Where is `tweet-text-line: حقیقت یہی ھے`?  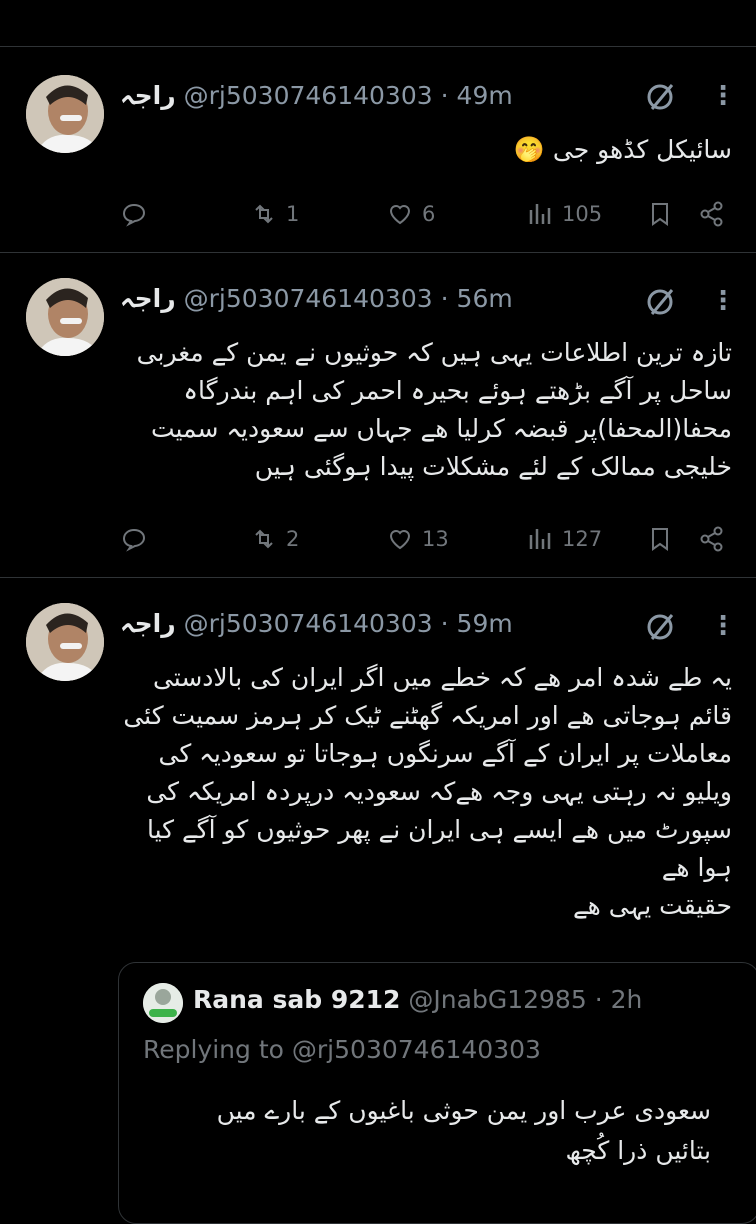 tweet-text-line: حقیقت یہی ھے is located at coordinates (652, 905).